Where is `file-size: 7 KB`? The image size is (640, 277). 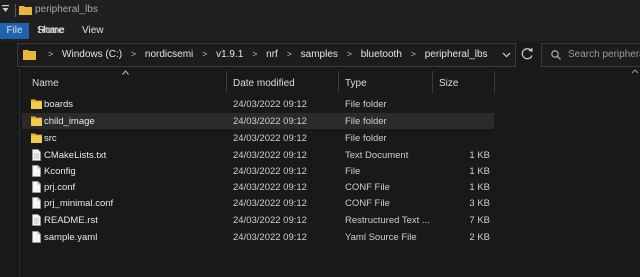
file-size: 7 KB is located at coordinates (479, 220).